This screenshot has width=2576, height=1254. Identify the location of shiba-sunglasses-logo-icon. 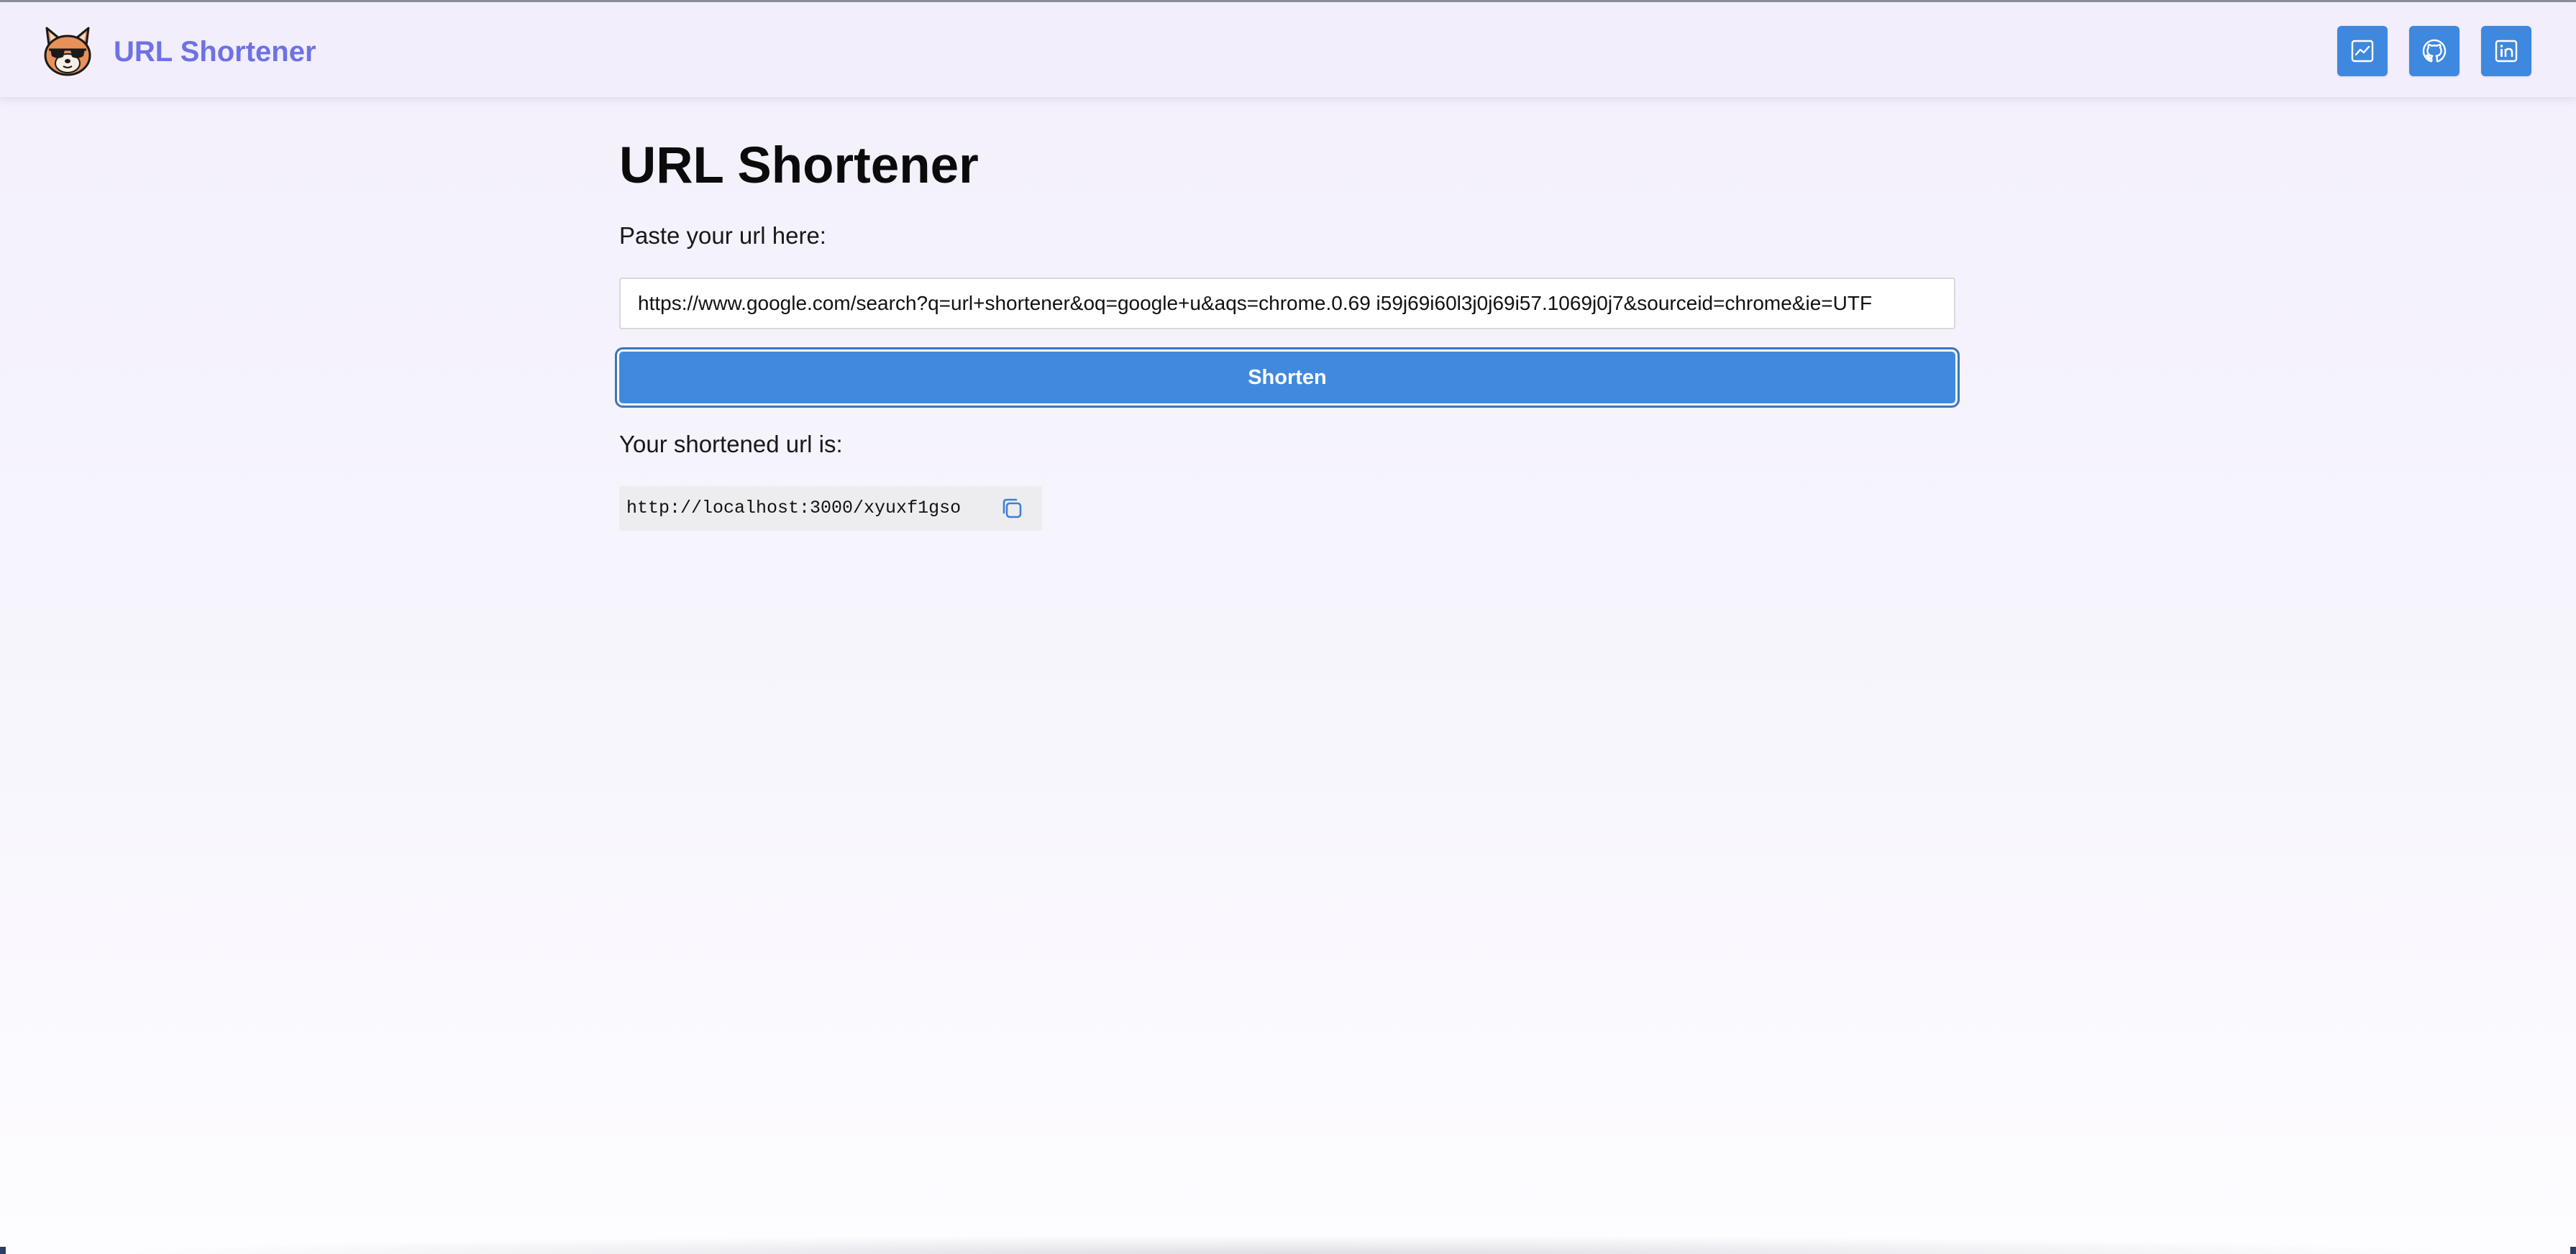
(67, 51).